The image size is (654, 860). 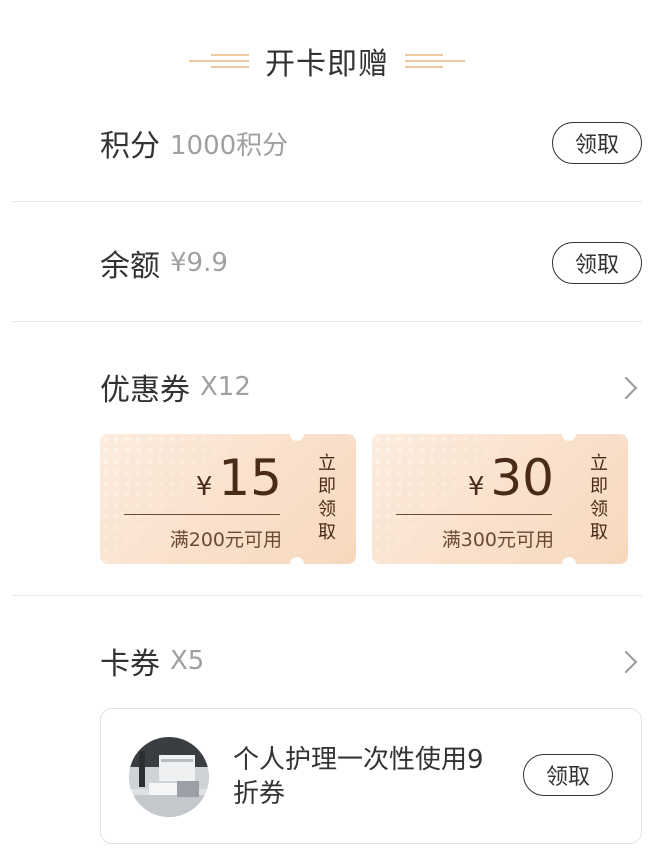 I want to click on claim-balance-button: 领取, so click(x=597, y=263).